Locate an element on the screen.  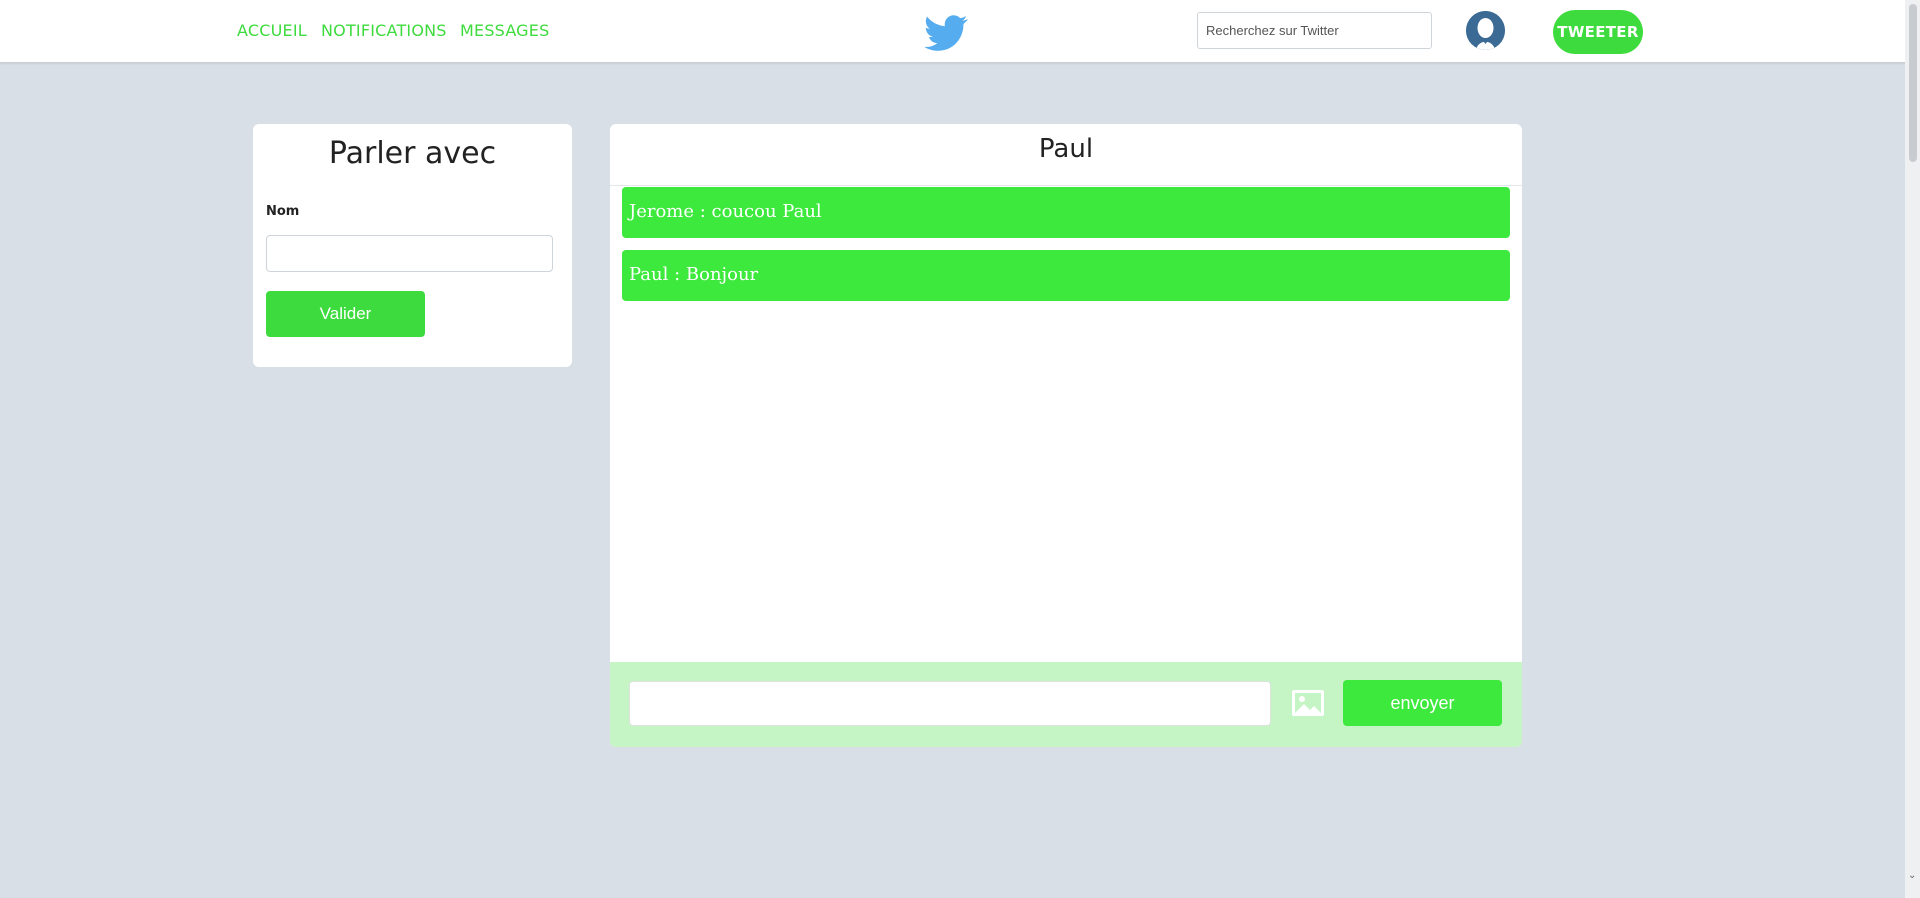
talk-with-panel: Parler avec Nom Valider is located at coordinates (412, 245).